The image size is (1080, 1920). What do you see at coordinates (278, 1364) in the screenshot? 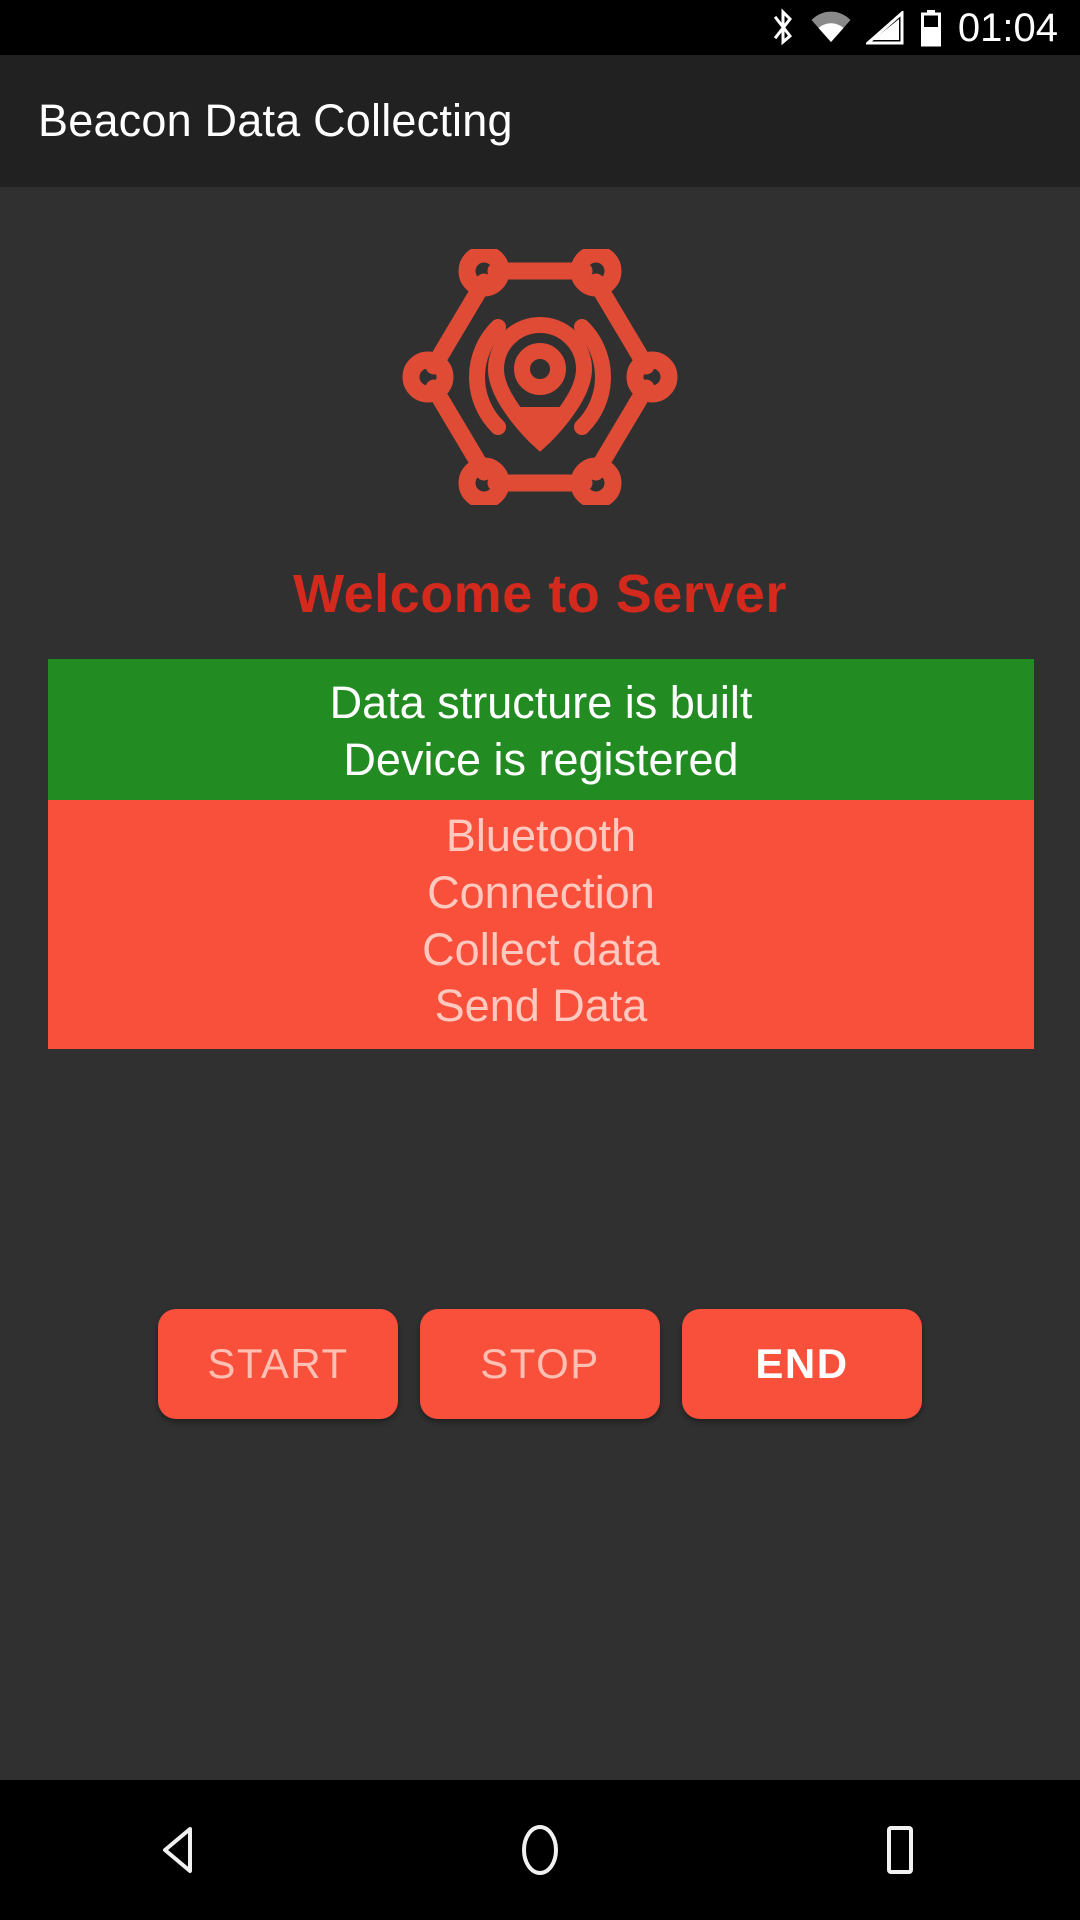
I see `start-button: START` at bounding box center [278, 1364].